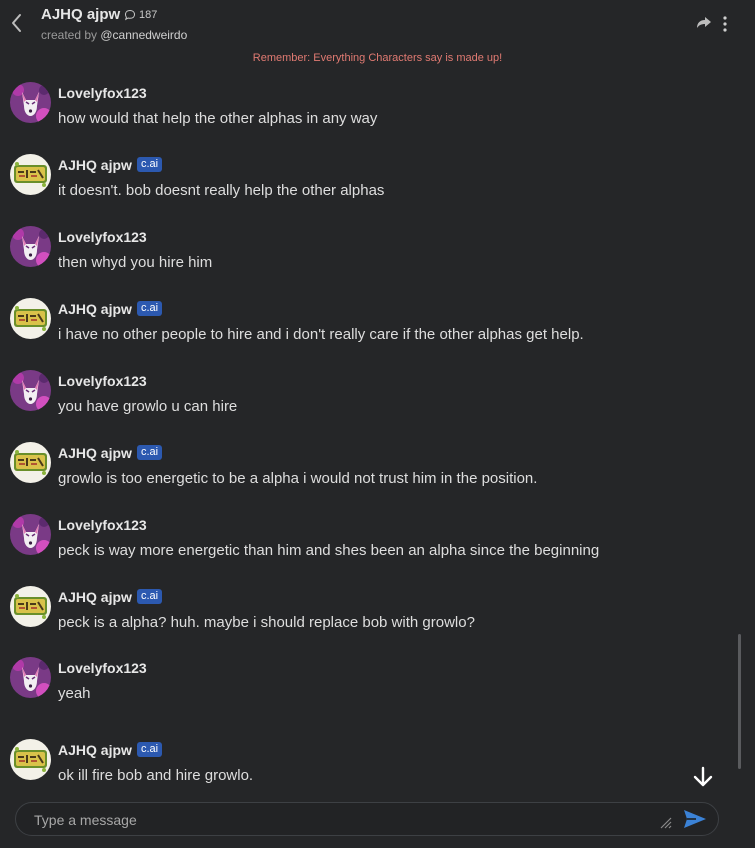 The width and height of the screenshot is (755, 848). What do you see at coordinates (135, 262) in the screenshot?
I see `message-text: then whyd you hire him` at bounding box center [135, 262].